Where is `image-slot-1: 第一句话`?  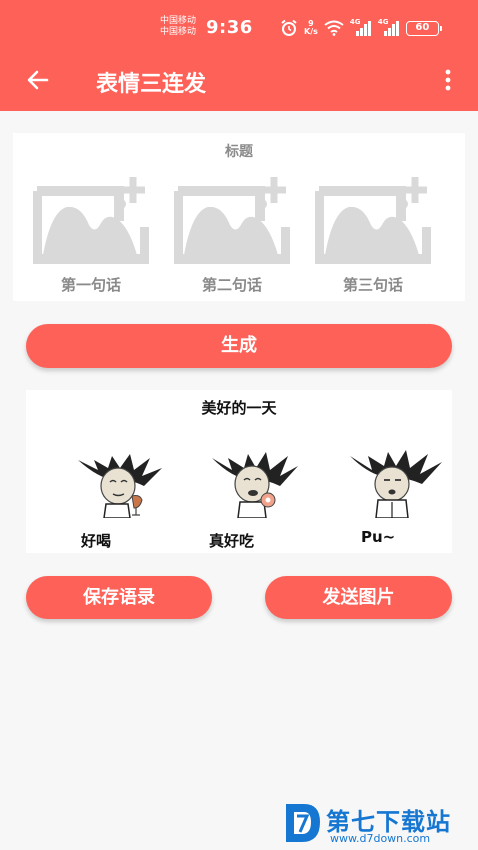
image-slot-1: 第一句话 is located at coordinates (91, 235).